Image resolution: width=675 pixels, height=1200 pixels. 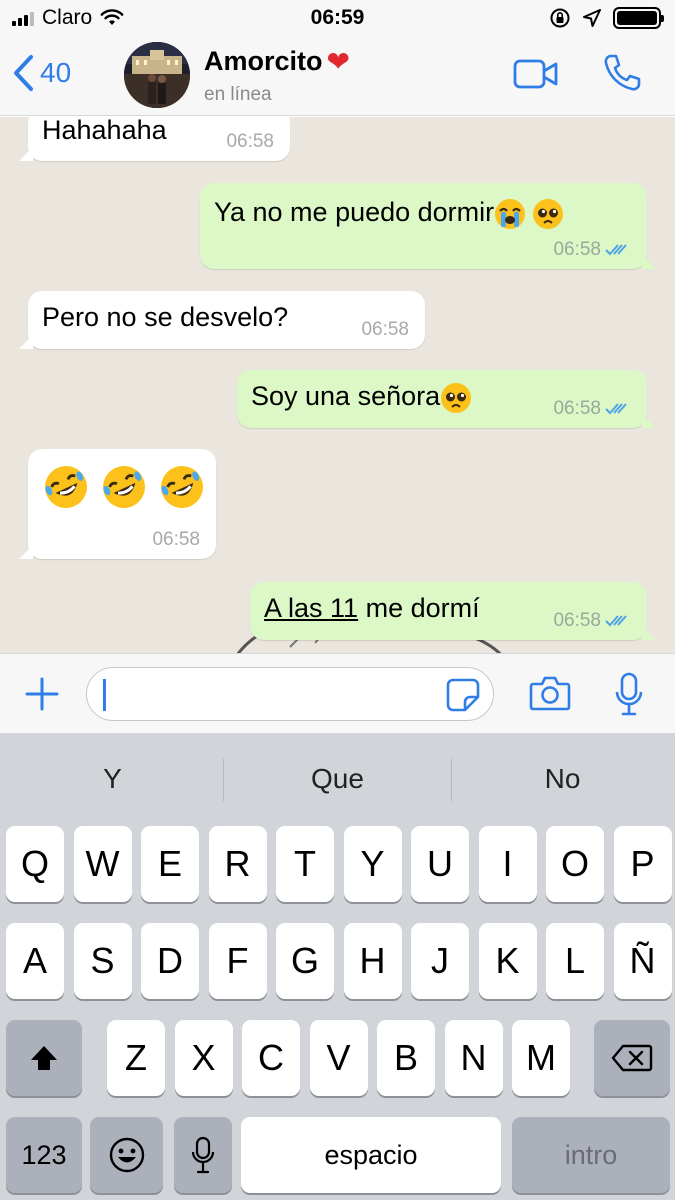 I want to click on plus-icon, so click(x=42, y=694).